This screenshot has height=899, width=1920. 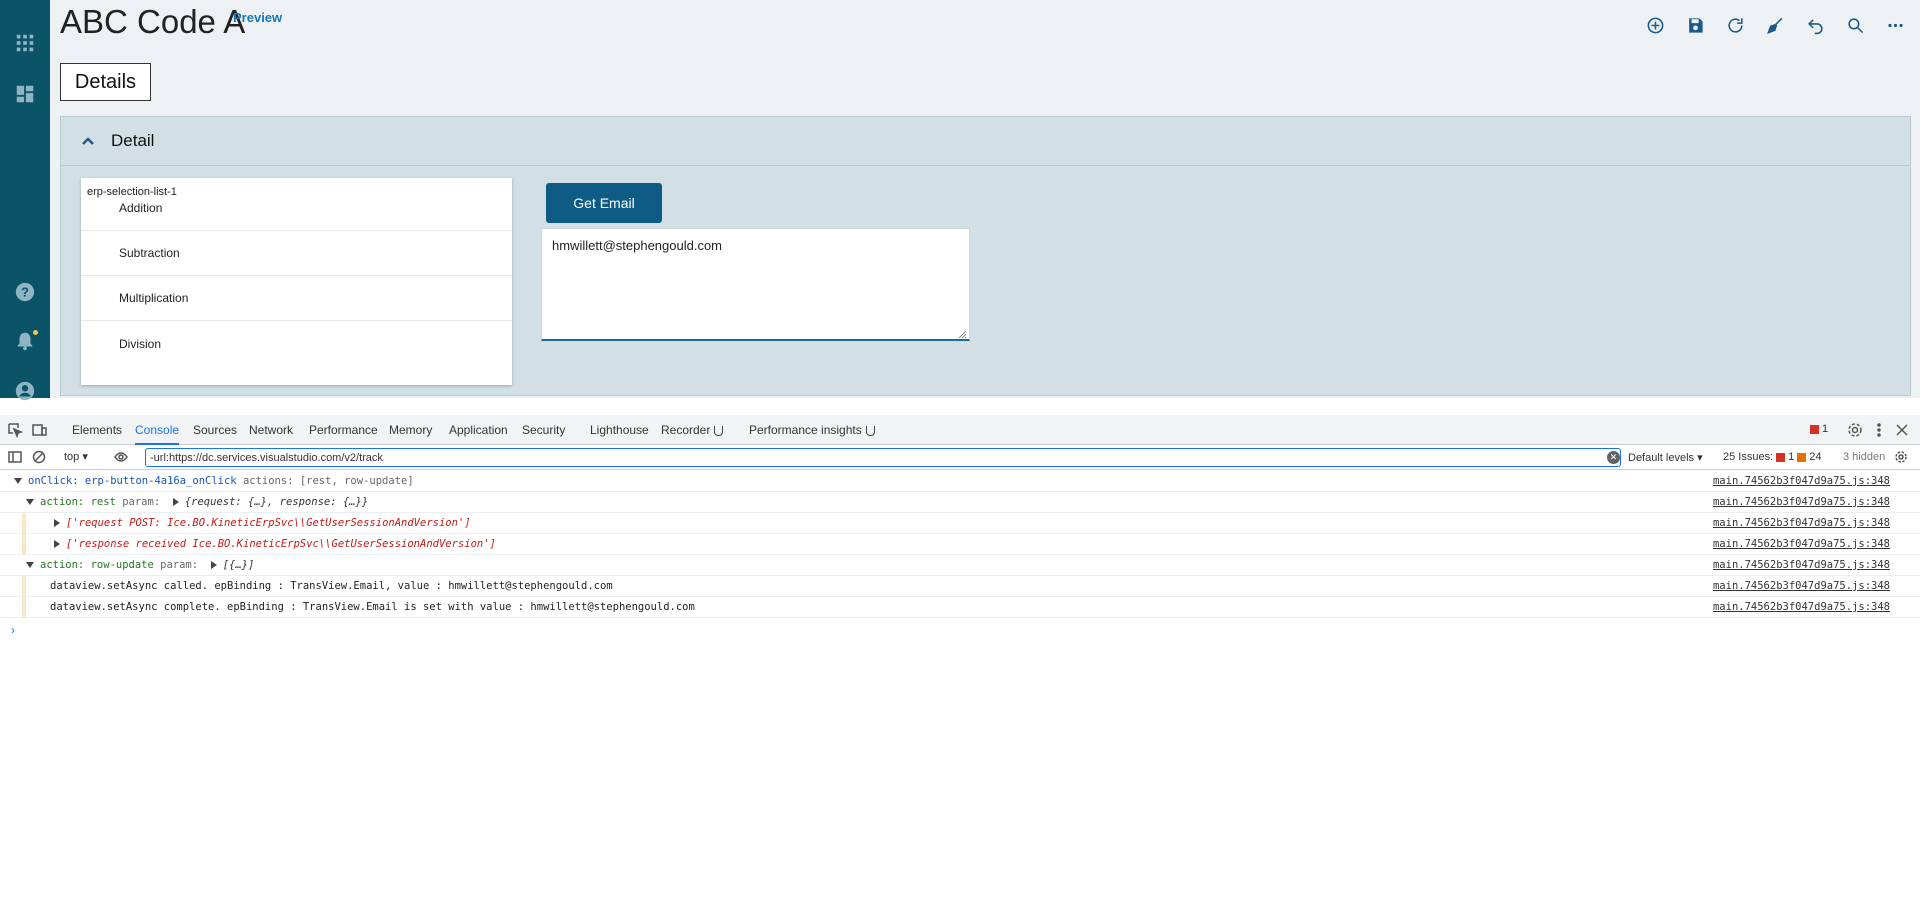 I want to click on close-icon, so click(x=1902, y=430).